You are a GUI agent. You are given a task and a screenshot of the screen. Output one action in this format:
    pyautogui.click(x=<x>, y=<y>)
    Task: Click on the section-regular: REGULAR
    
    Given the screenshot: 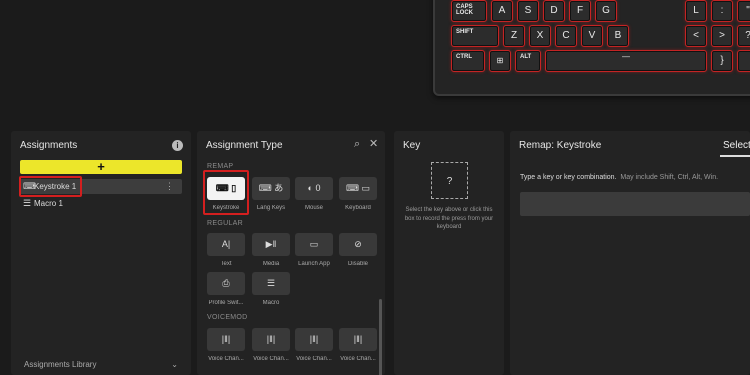 What is the action you would take?
    pyautogui.click(x=225, y=223)
    